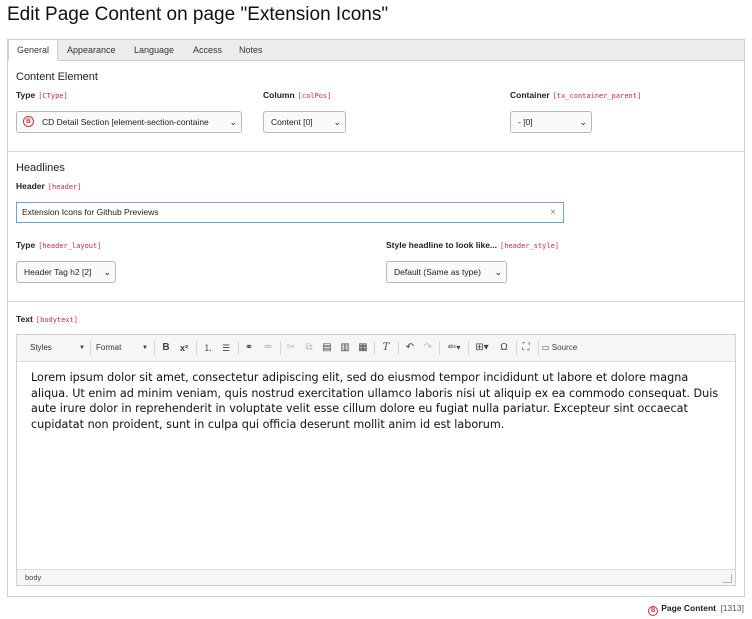  What do you see at coordinates (207, 50) in the screenshot?
I see `tab-access: Access` at bounding box center [207, 50].